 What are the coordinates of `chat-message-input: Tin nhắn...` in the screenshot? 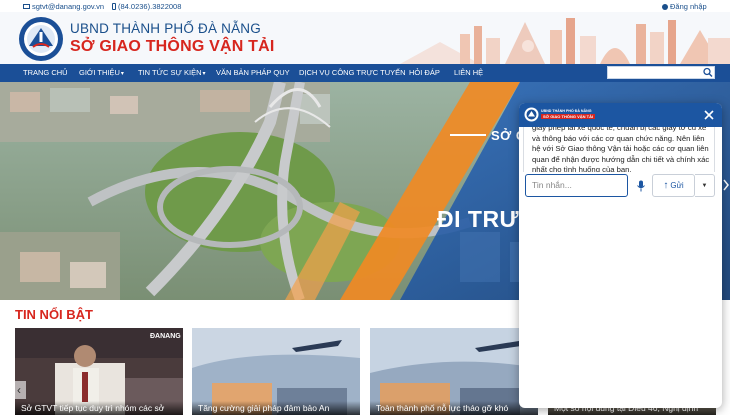 It's located at (576, 185).